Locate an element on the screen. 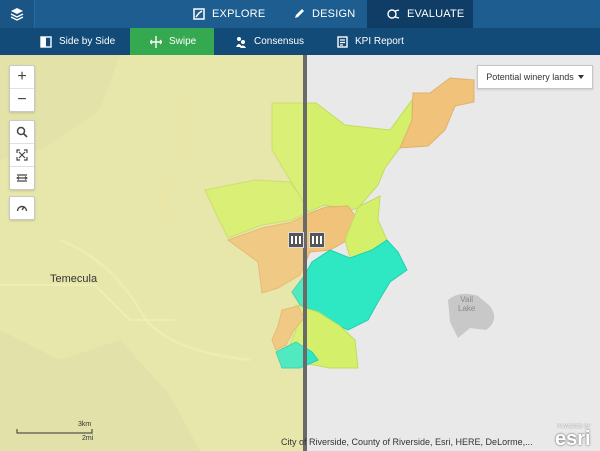 The image size is (600, 451). subtab-swipe-label: Swipe is located at coordinates (183, 41).